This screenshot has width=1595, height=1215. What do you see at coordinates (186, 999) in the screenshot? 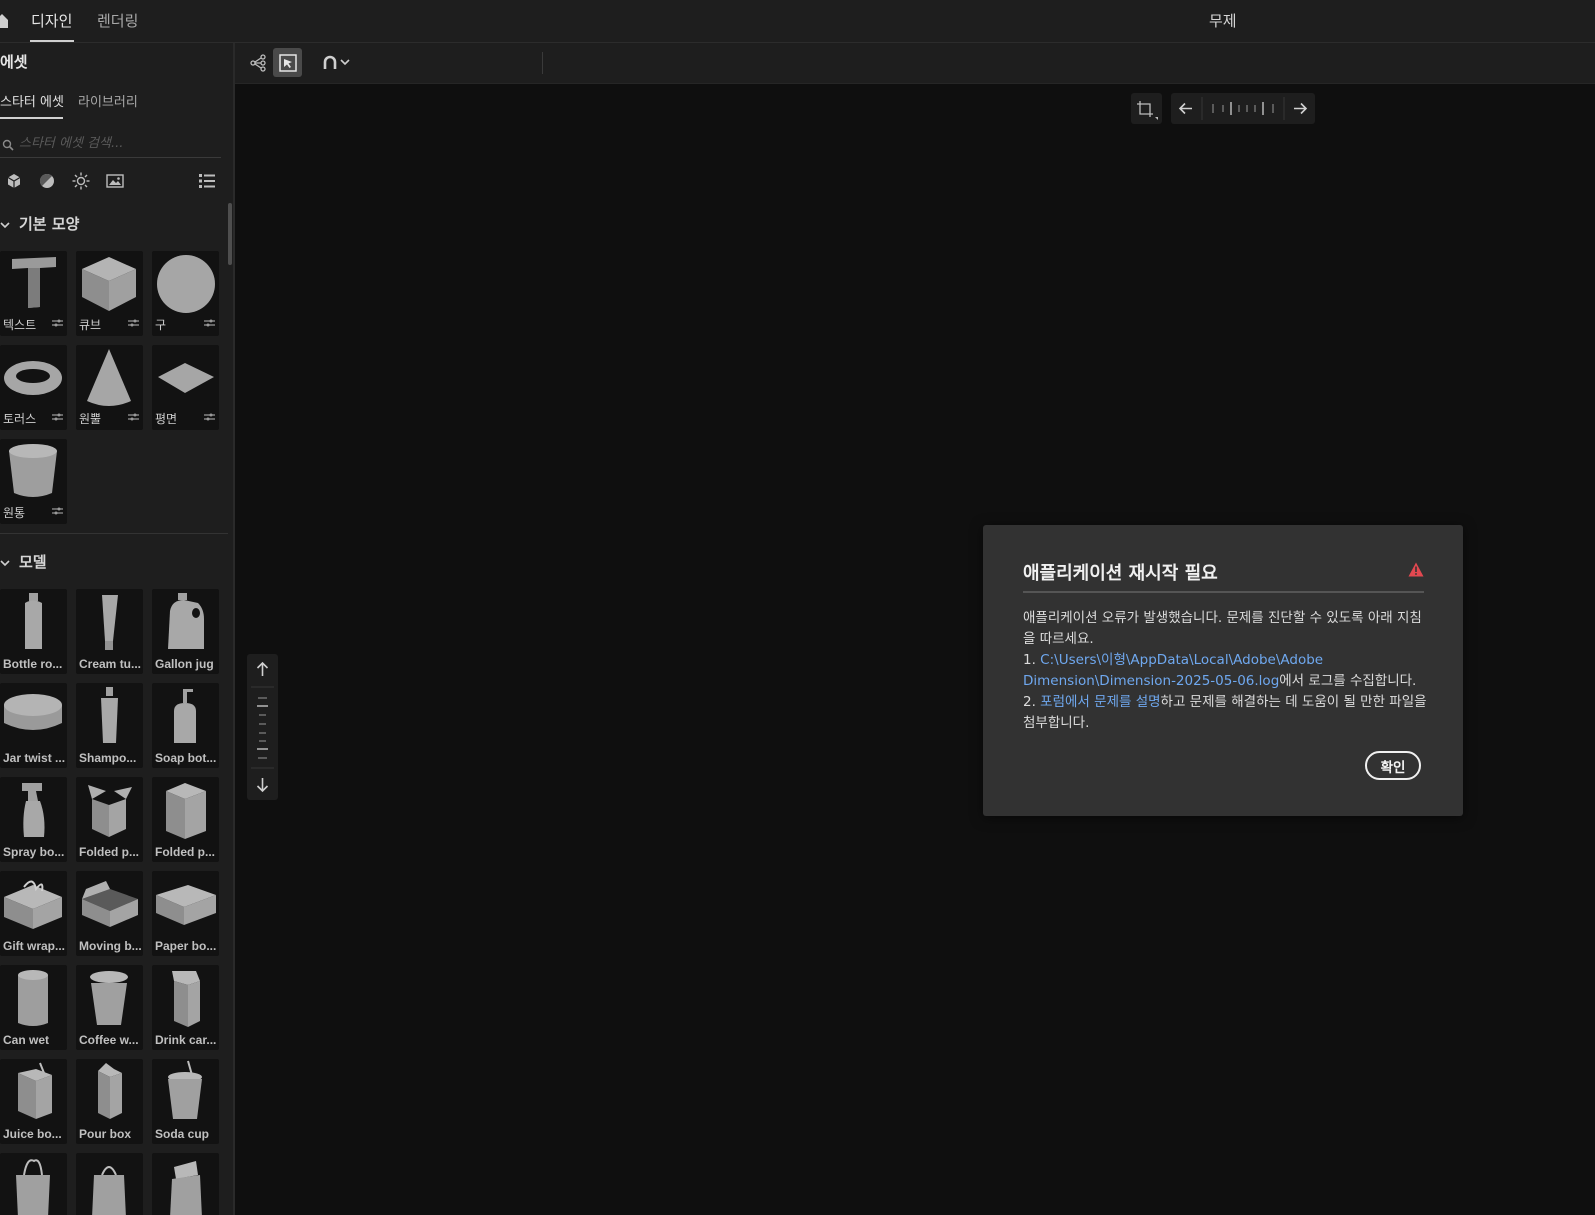
I see `drink-carton-thumbnail` at bounding box center [186, 999].